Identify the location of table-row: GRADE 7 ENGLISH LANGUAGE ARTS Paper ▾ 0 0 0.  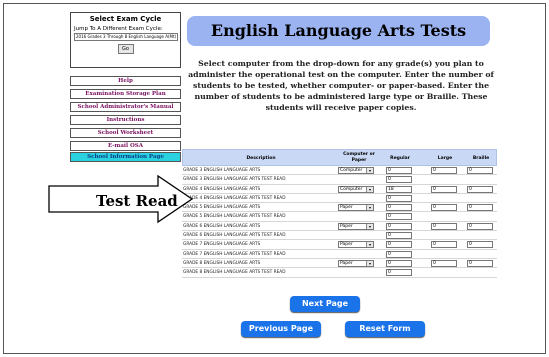
(339, 245).